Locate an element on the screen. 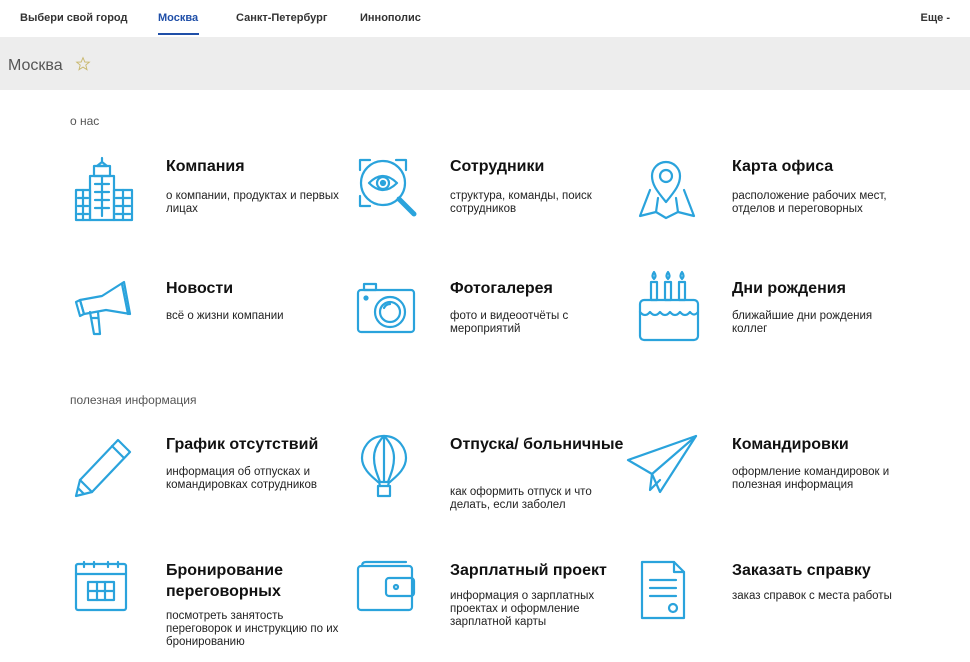 Image resolution: width=970 pixels, height=662 pixels. building-icon is located at coordinates (104, 189).